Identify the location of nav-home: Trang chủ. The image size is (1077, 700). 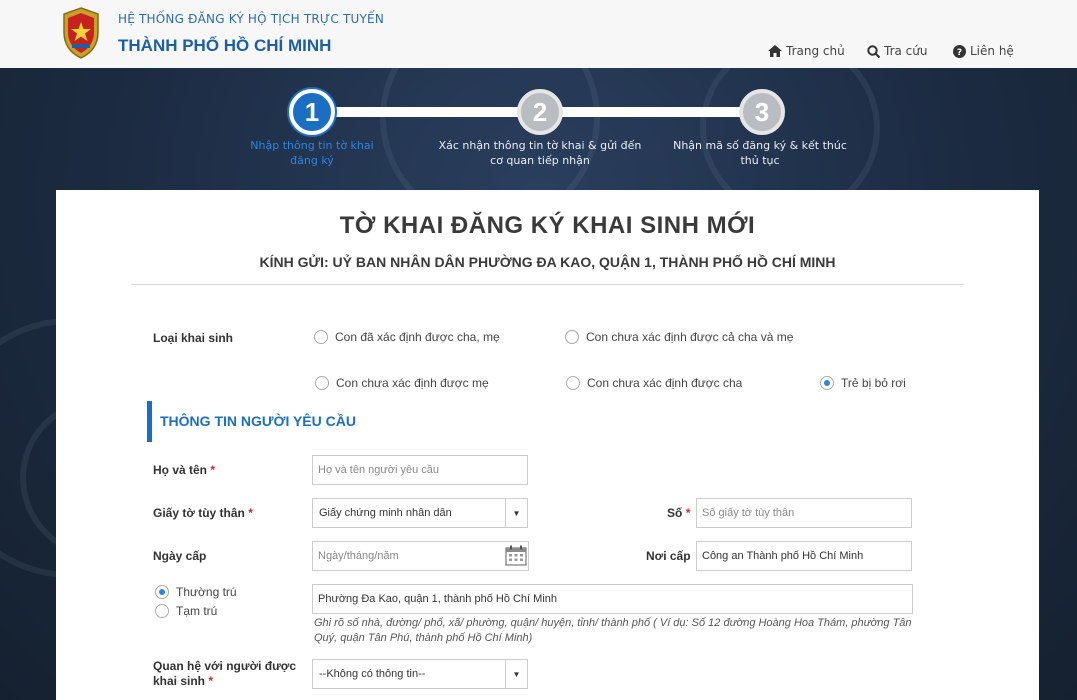
(806, 51).